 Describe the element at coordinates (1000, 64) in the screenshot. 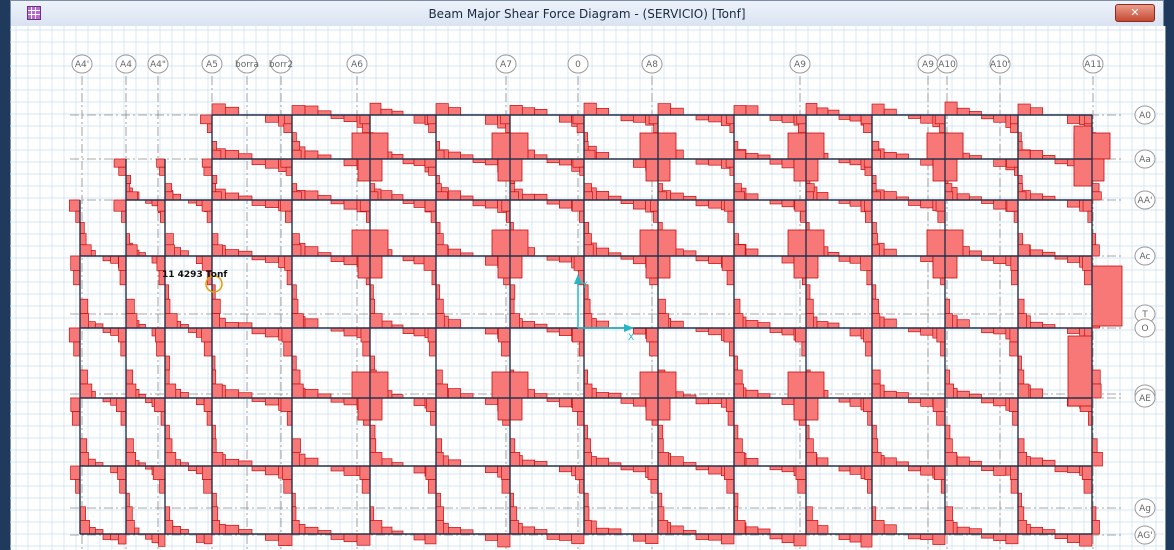

I see `axis-bubble-top: A10'` at that location.